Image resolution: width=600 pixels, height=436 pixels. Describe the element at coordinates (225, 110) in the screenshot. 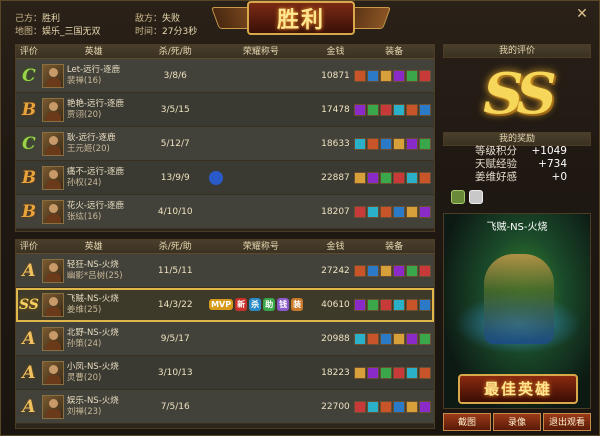

I see `player-row: B 艳艳-远行-逐鹿 贾诩(20) 3/5/15 17478` at that location.